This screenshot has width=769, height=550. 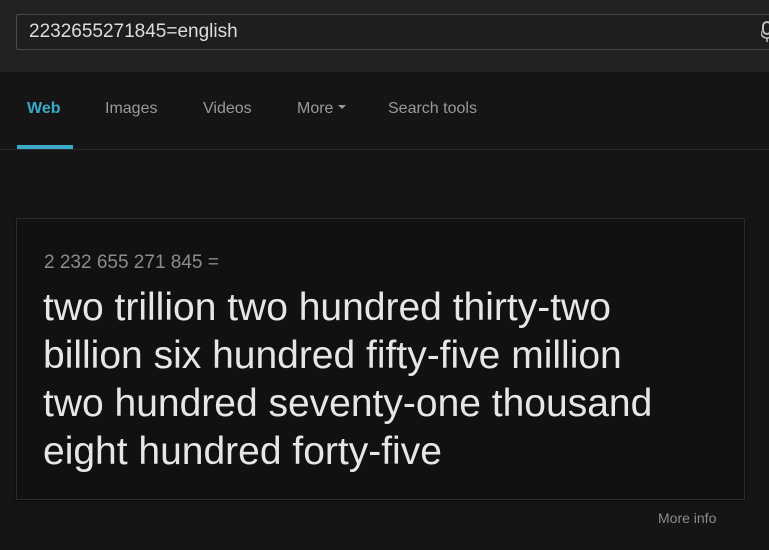 What do you see at coordinates (227, 109) in the screenshot?
I see `tab-videos: Videos` at bounding box center [227, 109].